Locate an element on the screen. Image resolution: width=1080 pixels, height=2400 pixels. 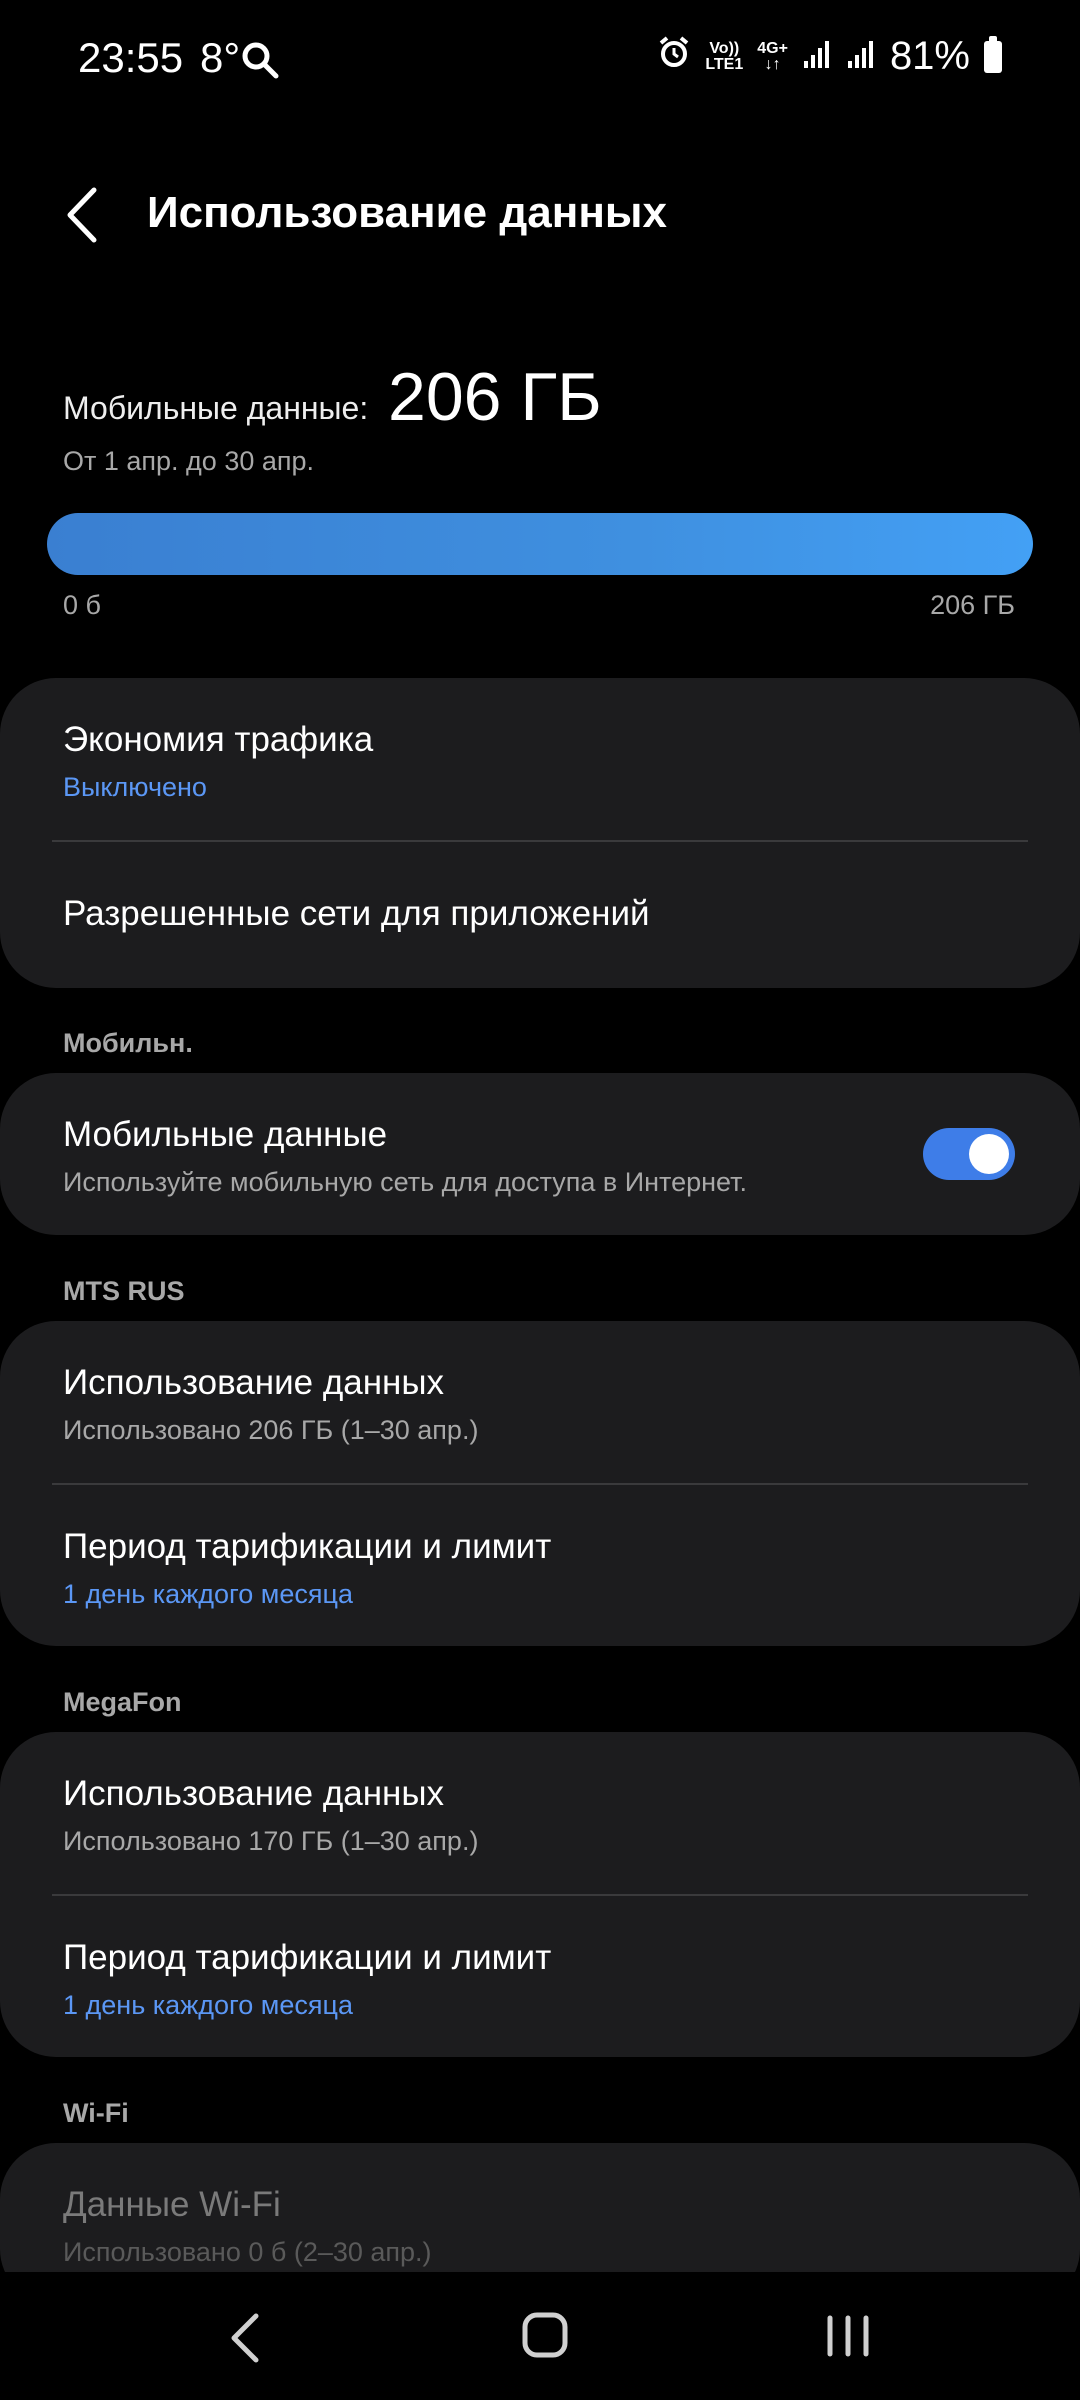
data-saver-item: Экономия трафика Выключено is located at coordinates (540, 759).